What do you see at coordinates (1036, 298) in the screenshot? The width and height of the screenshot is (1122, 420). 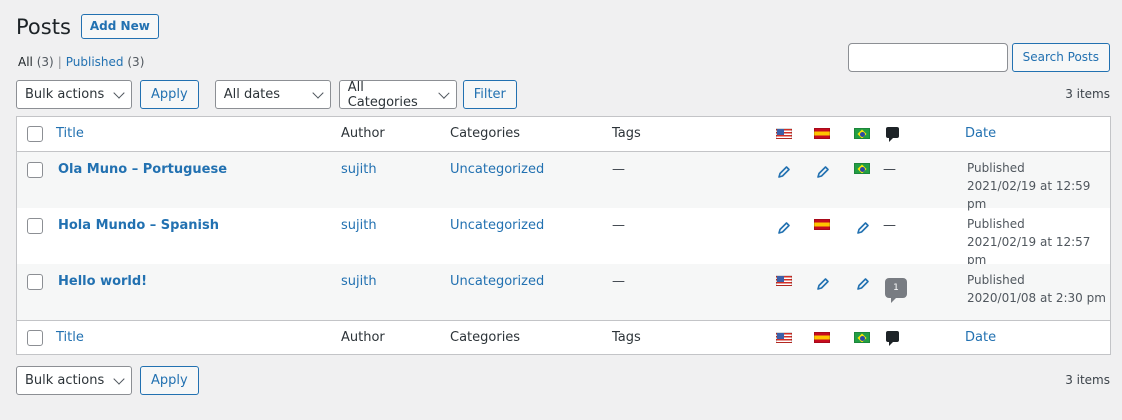 I see `post-datetime: 2020/01/08 at 2:30 pm` at bounding box center [1036, 298].